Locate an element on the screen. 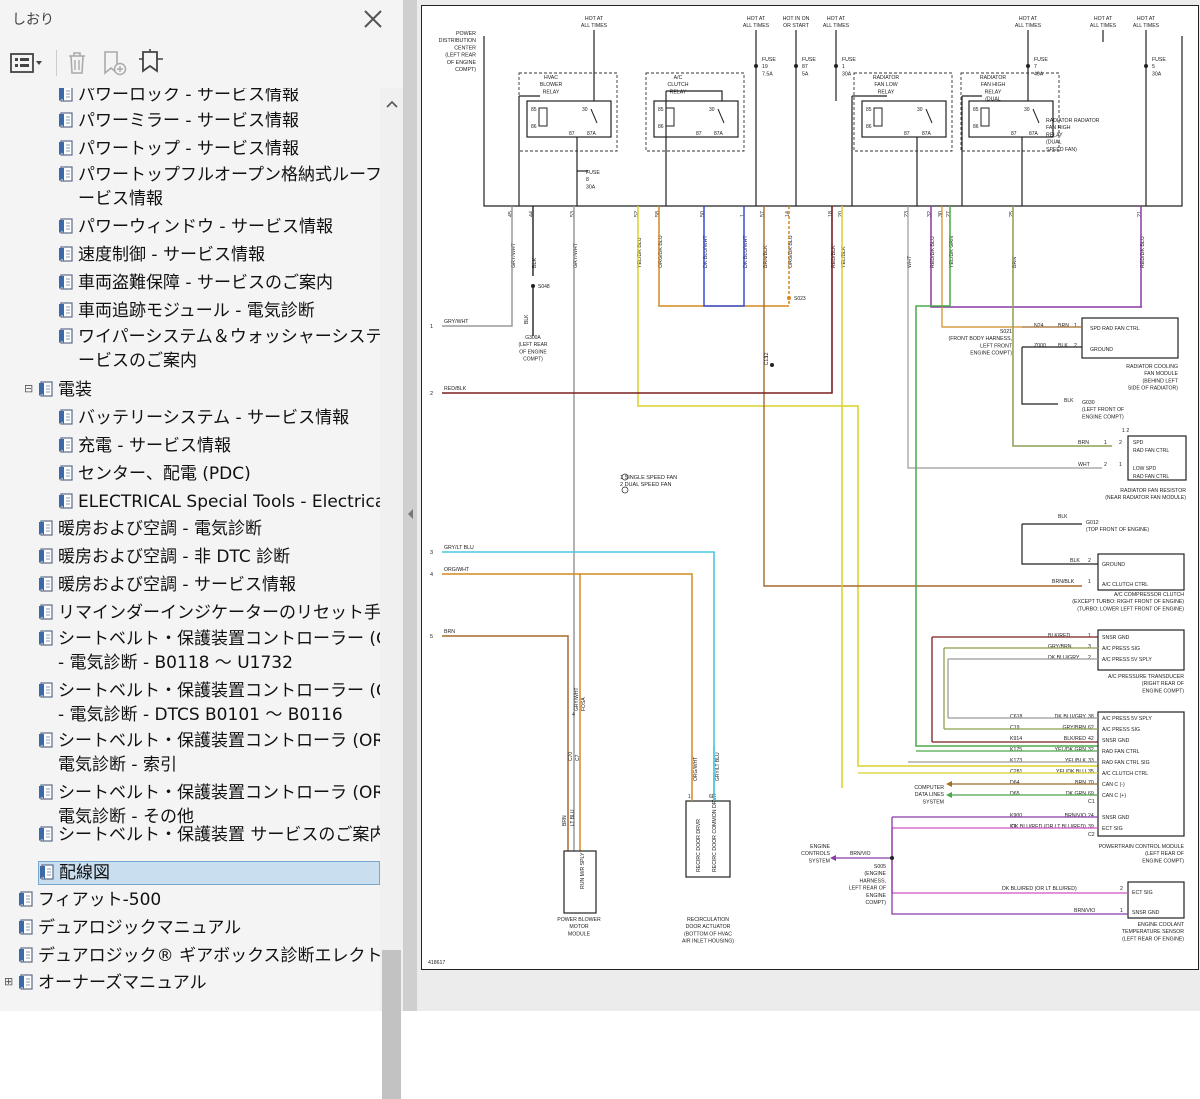  component-name: ENGINE COOLANT is located at coordinates (1161, 925).